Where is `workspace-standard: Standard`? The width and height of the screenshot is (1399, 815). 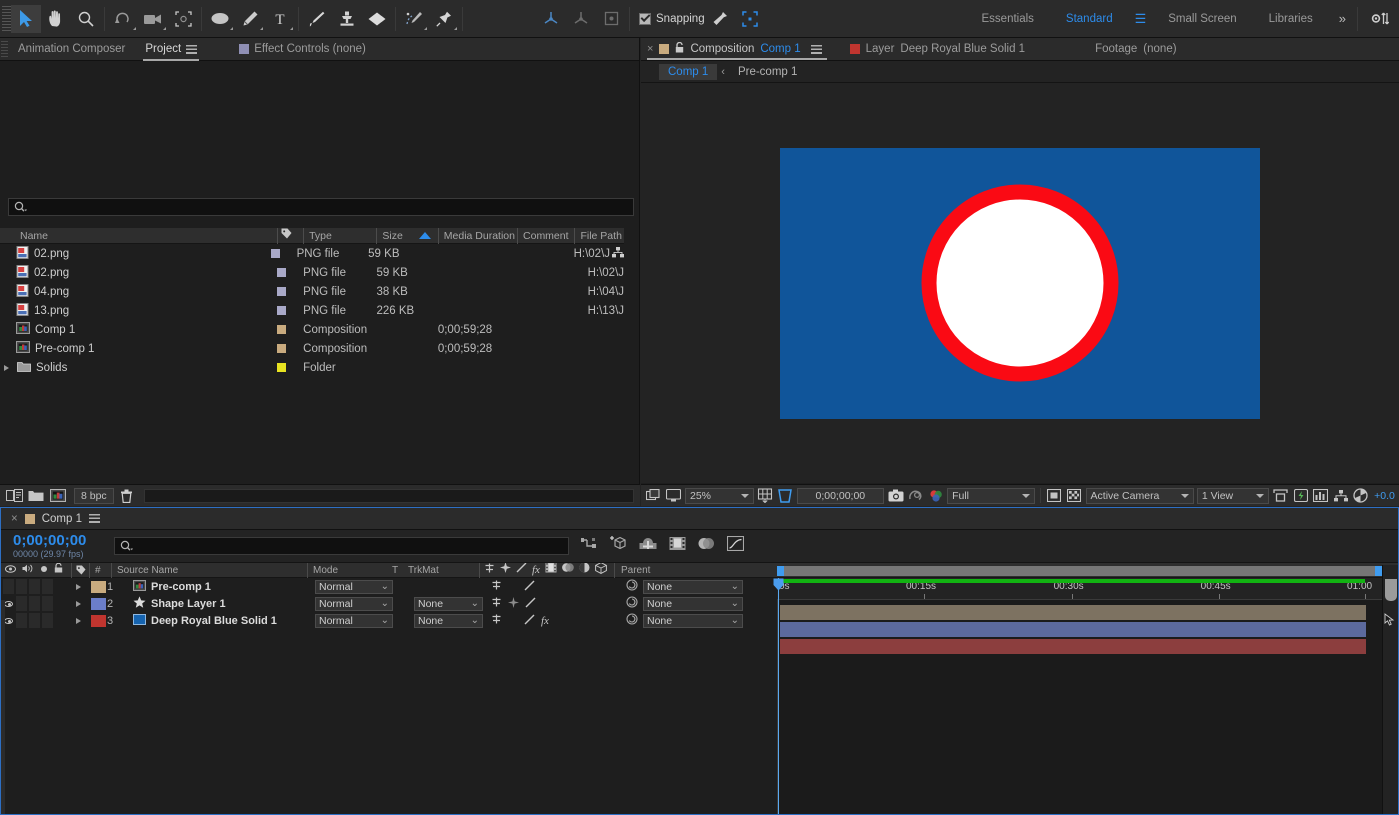
workspace-standard: Standard is located at coordinates (1089, 19).